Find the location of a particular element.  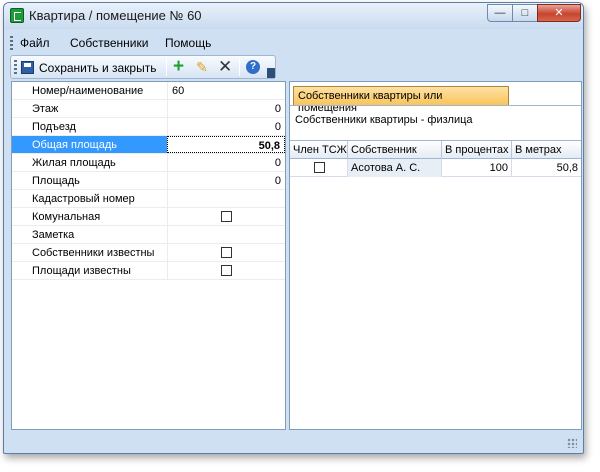

column-header-percent: В процентах is located at coordinates (477, 150).